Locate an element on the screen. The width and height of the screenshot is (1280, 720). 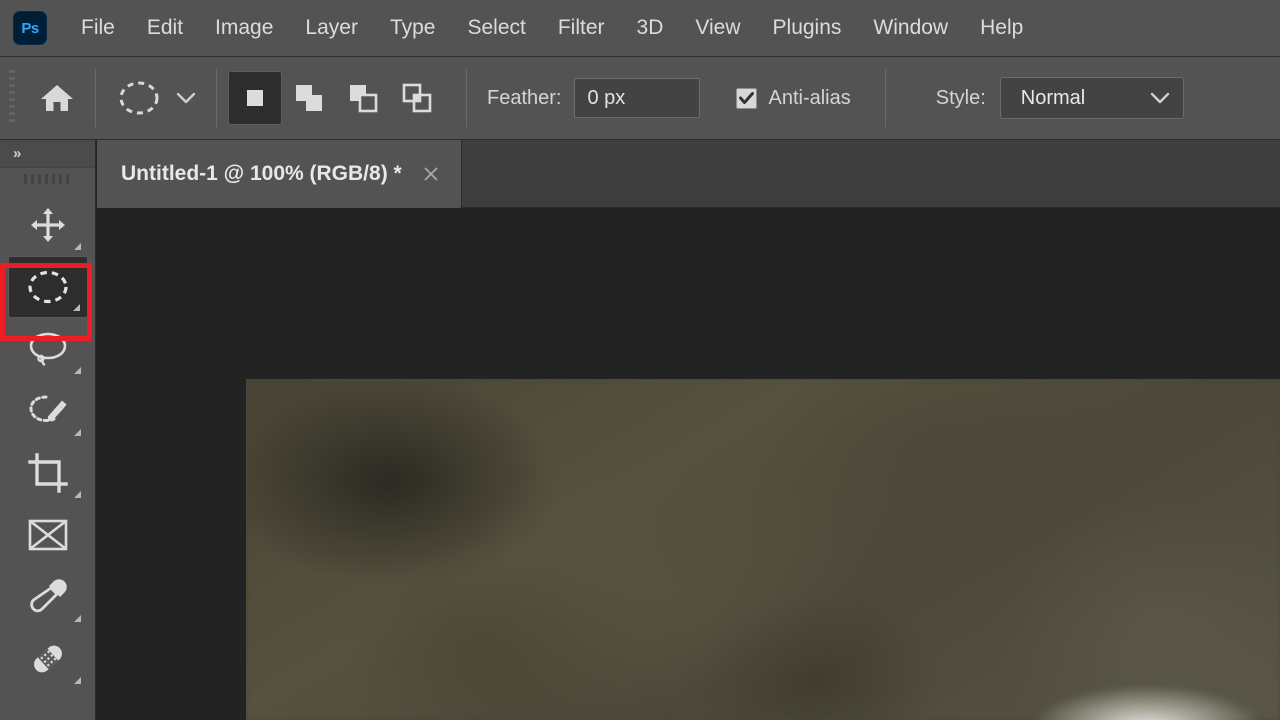
menu-item-file: File is located at coordinates (98, 28).